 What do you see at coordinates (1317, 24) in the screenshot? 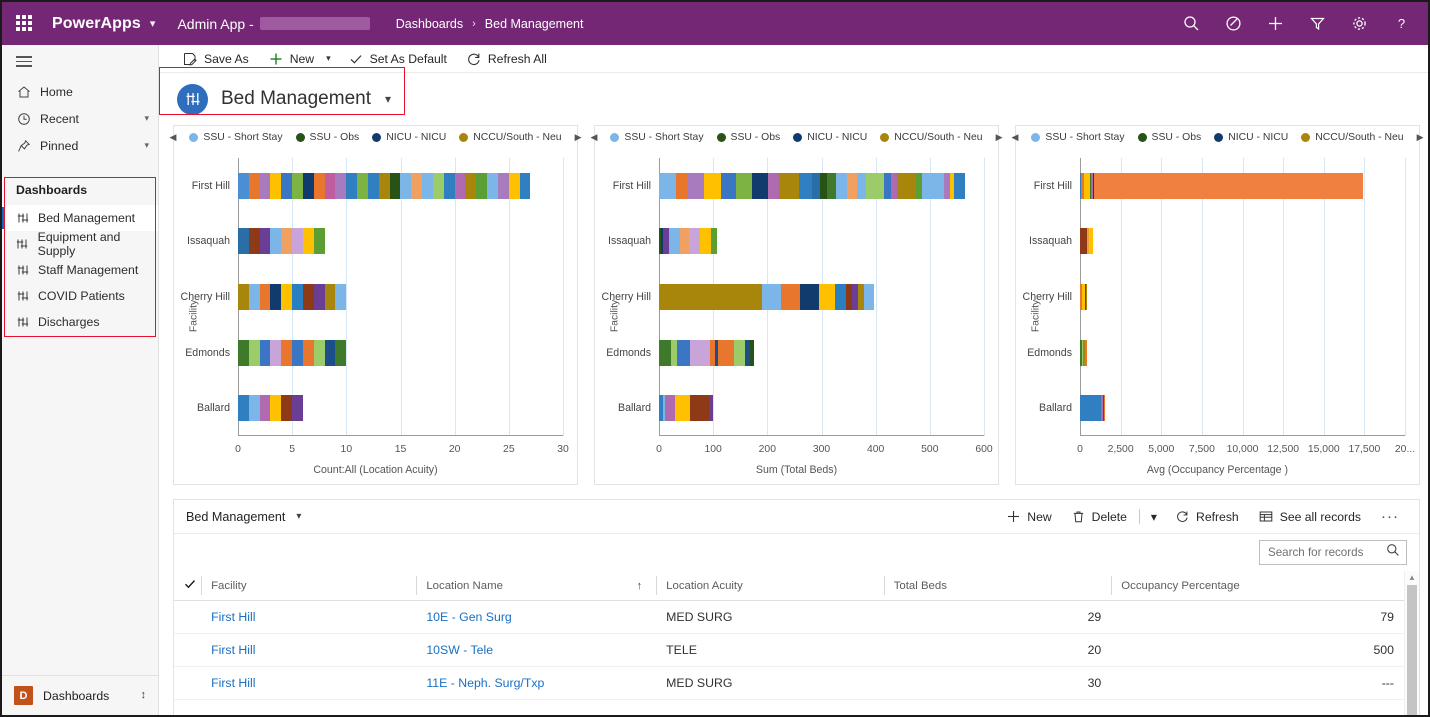
I see `filter-icon` at bounding box center [1317, 24].